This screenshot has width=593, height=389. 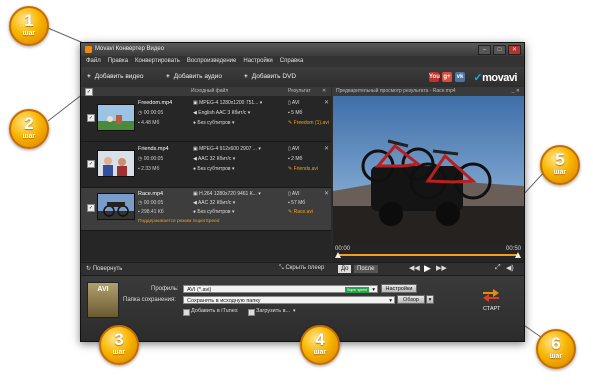 What do you see at coordinates (428, 171) in the screenshot?
I see `preview-player` at bounding box center [428, 171].